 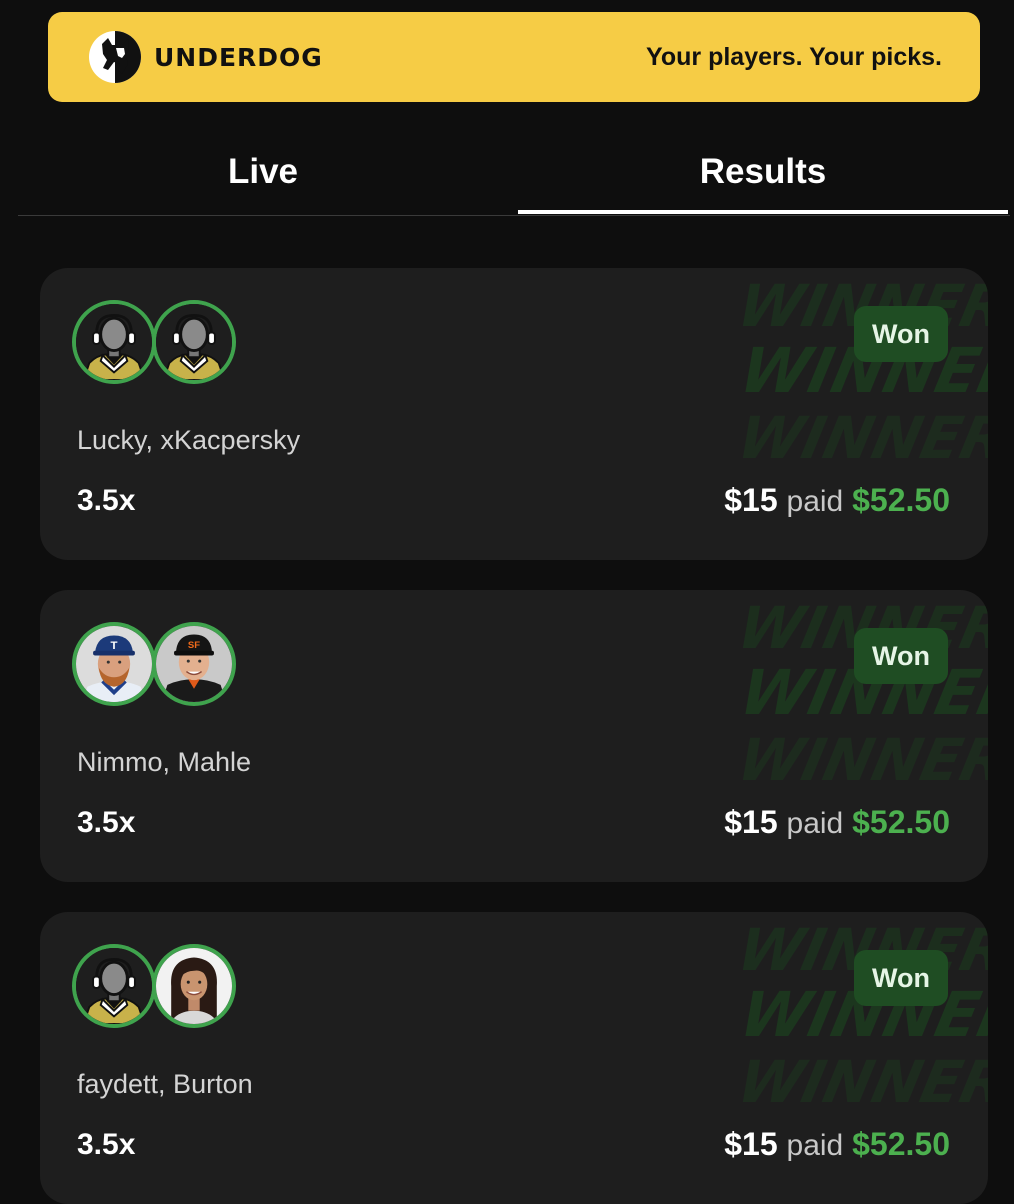 I want to click on banner-tagline: Your players. Your picks., so click(x=794, y=56).